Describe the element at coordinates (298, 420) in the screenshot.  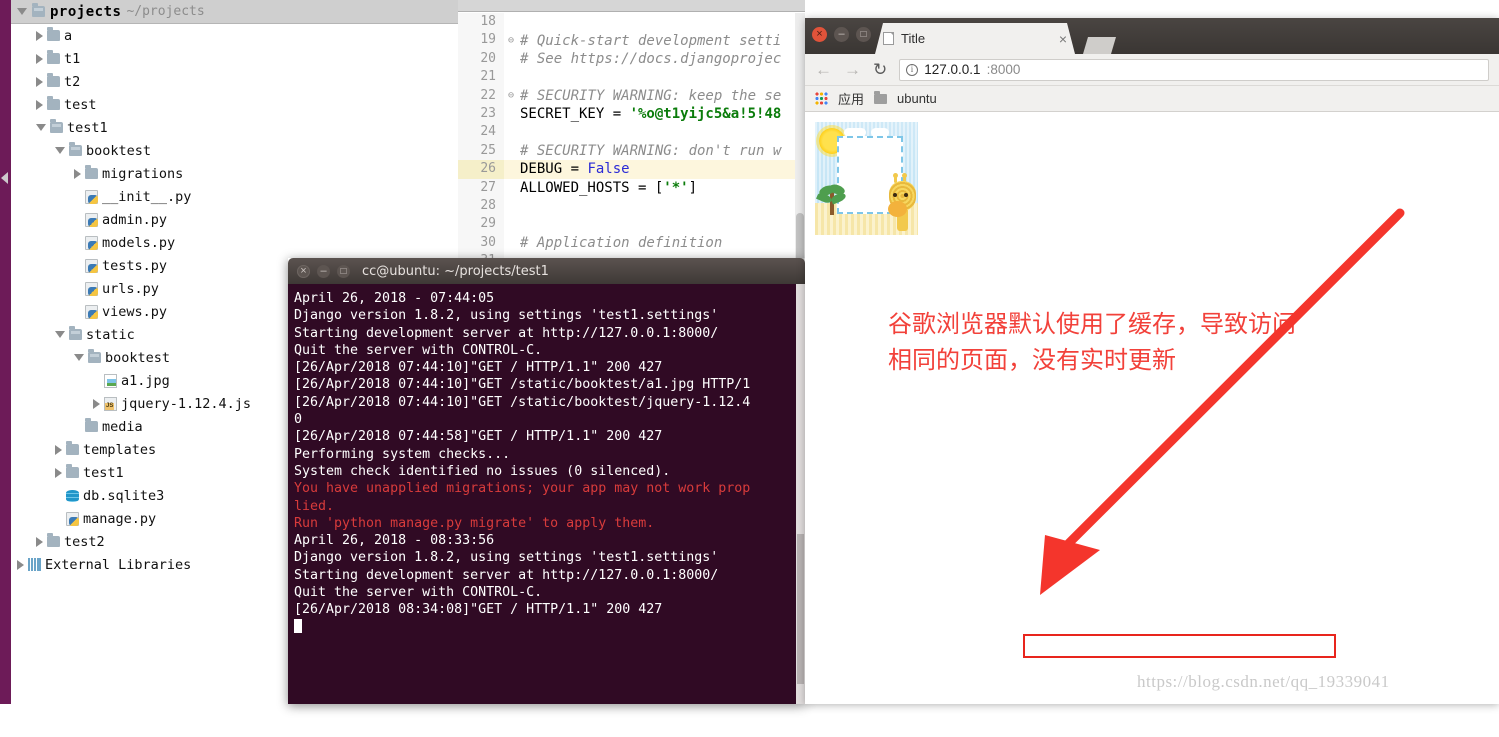
I see `terminal-line: 0` at that location.